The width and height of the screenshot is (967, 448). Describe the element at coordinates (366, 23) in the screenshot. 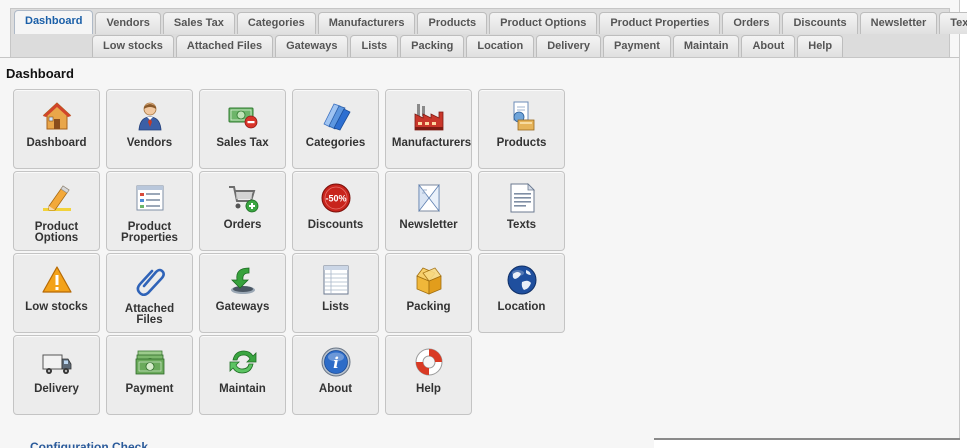

I see `tab-manufacturers: Manufacturers` at that location.